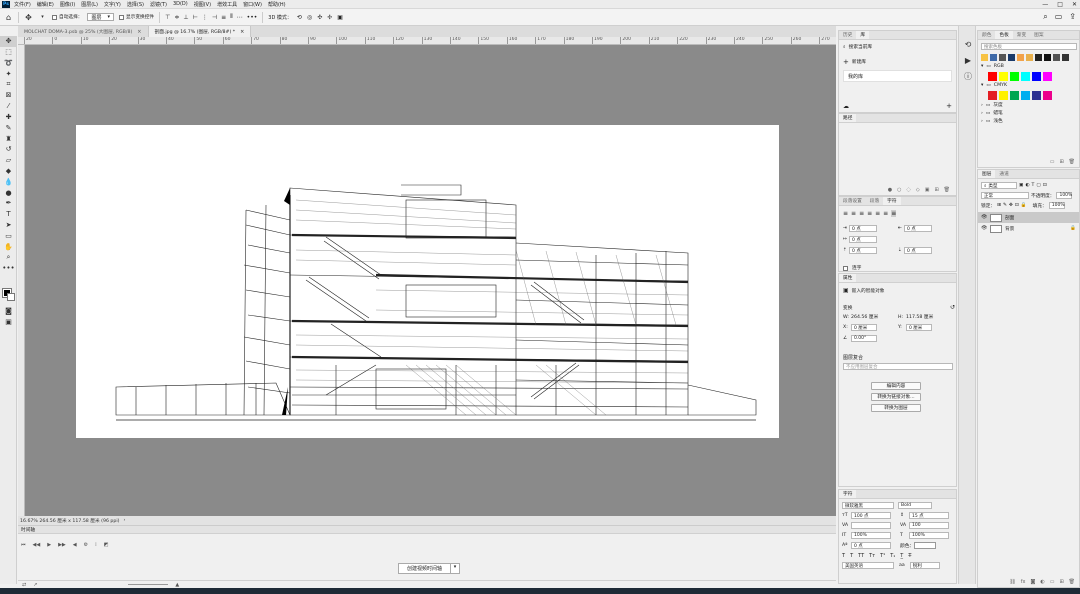 The height and width of the screenshot is (594, 1080). What do you see at coordinates (252, 4) in the screenshot?
I see `menu-item: 窗口(W)` at bounding box center [252, 4].